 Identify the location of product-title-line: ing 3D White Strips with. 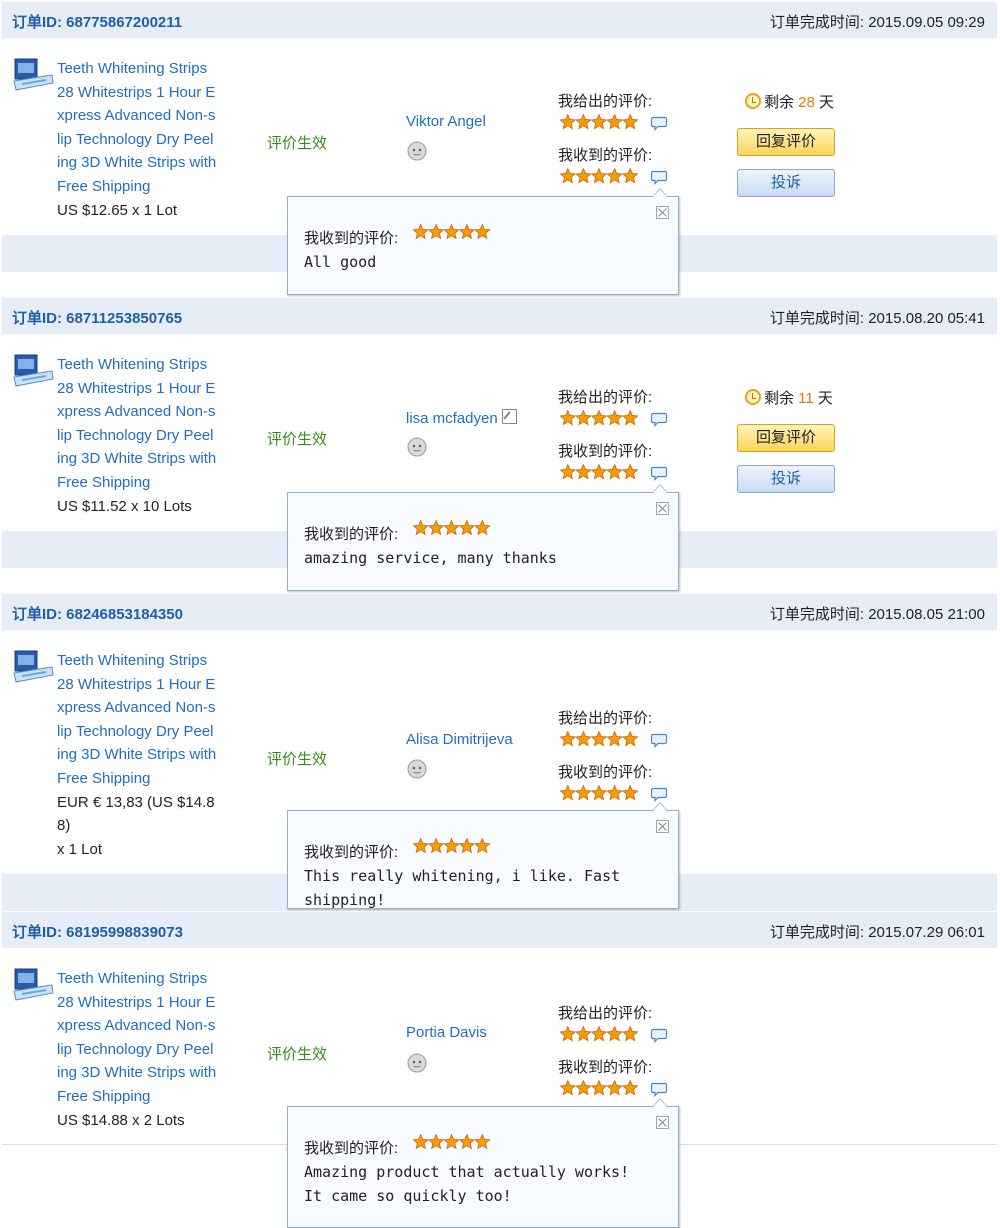
(137, 459).